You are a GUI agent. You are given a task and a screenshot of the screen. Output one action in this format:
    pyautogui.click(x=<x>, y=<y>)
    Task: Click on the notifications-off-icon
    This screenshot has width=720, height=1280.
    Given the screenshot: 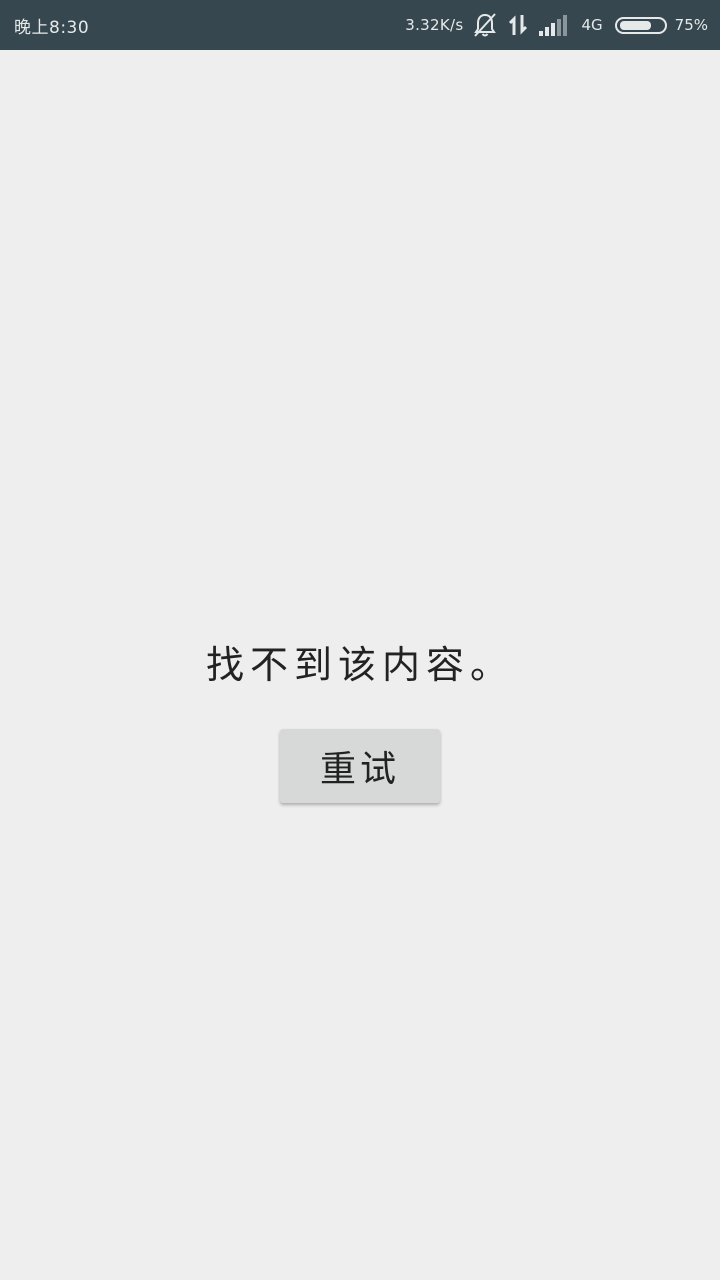 What is the action you would take?
    pyautogui.click(x=485, y=25)
    